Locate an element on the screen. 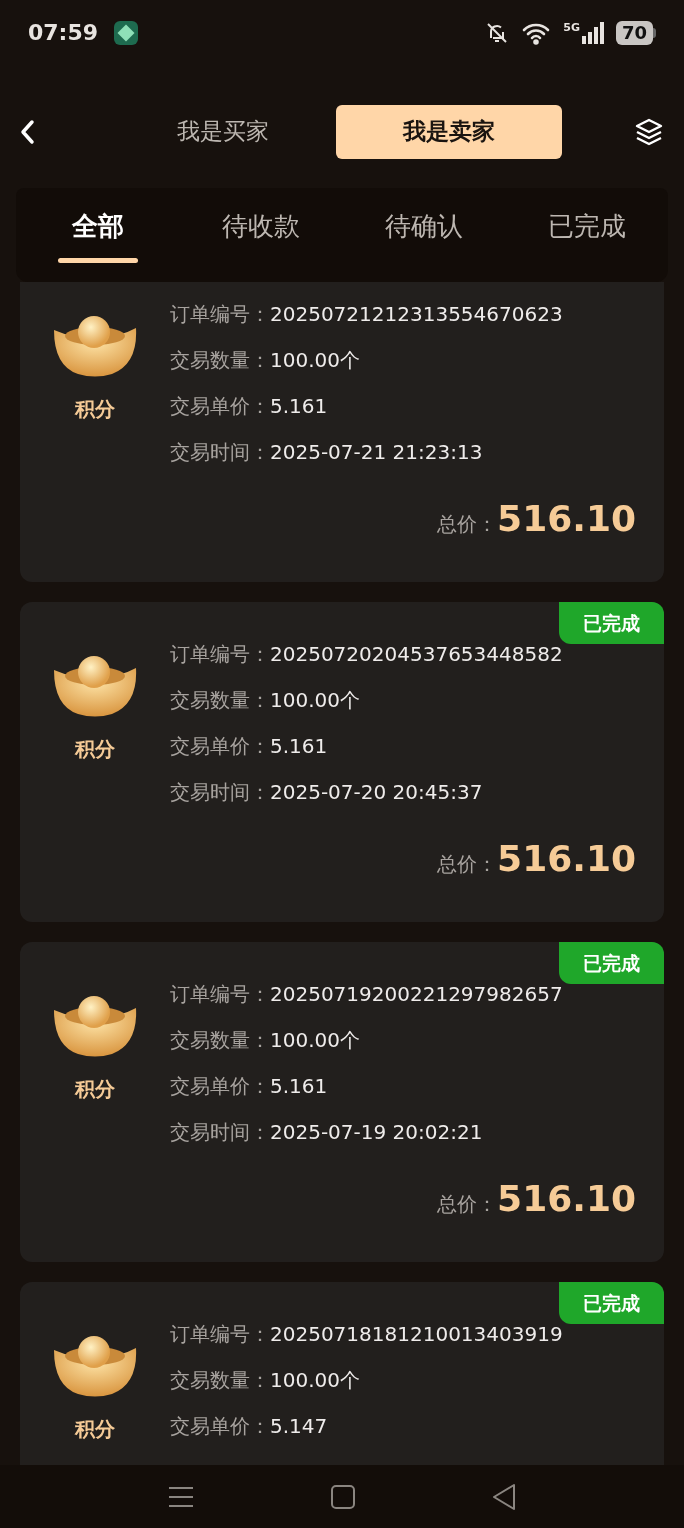  field-value: 20250721212313554670623 is located at coordinates (416, 314).